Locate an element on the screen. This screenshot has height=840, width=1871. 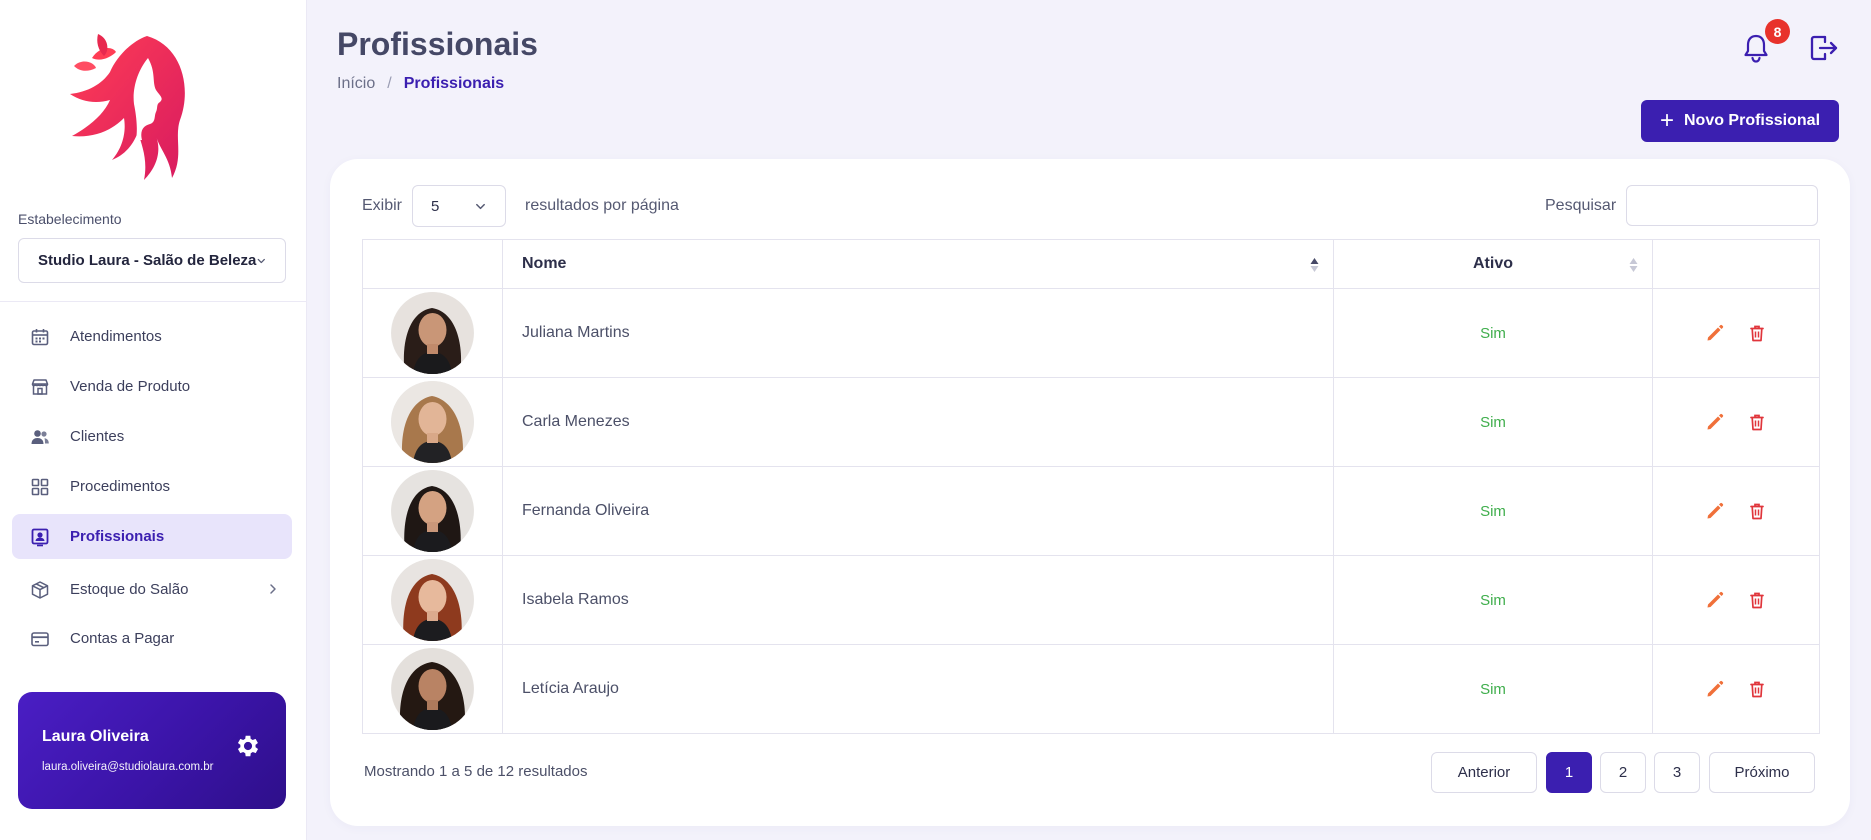
column-header-actions is located at coordinates (1736, 264).